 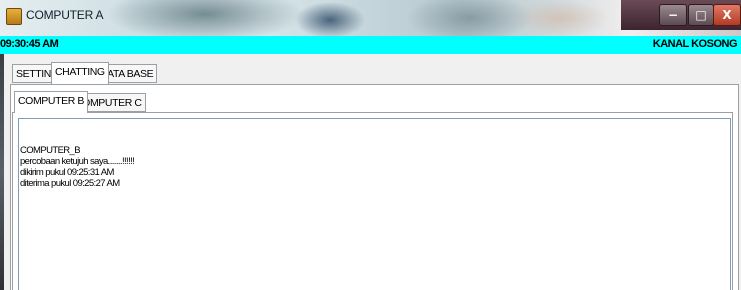 I want to click on app-icon, so click(x=14, y=16).